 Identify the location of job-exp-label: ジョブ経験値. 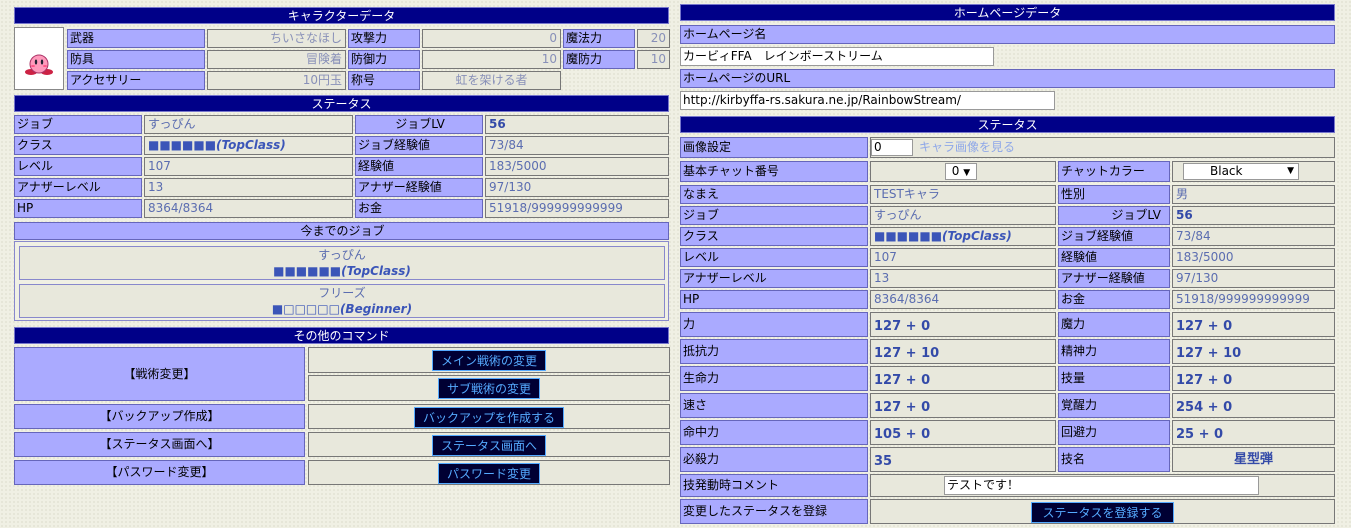
(419, 145).